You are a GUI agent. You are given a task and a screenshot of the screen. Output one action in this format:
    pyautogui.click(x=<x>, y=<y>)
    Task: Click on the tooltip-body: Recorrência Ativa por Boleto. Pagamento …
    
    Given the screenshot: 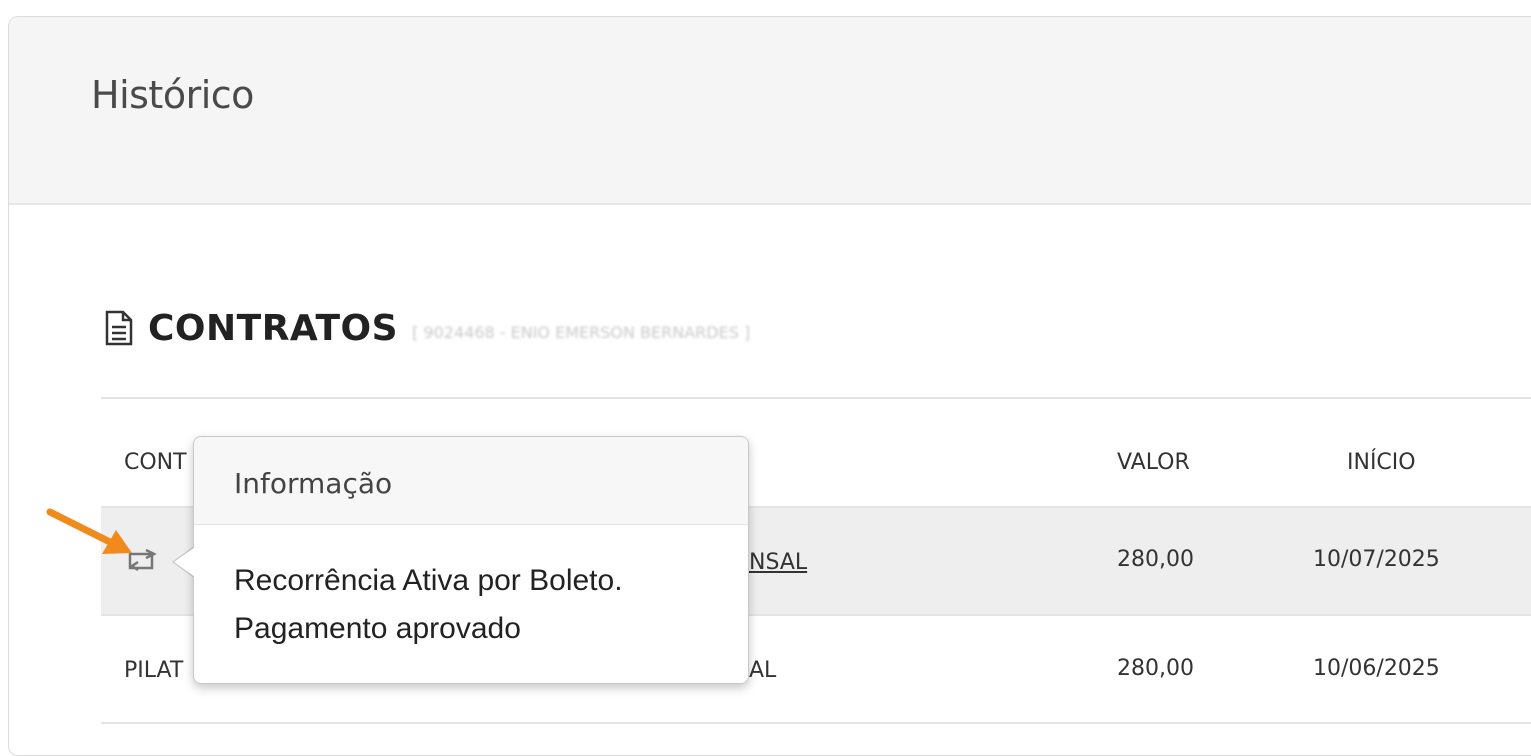 What is the action you would take?
    pyautogui.click(x=428, y=605)
    